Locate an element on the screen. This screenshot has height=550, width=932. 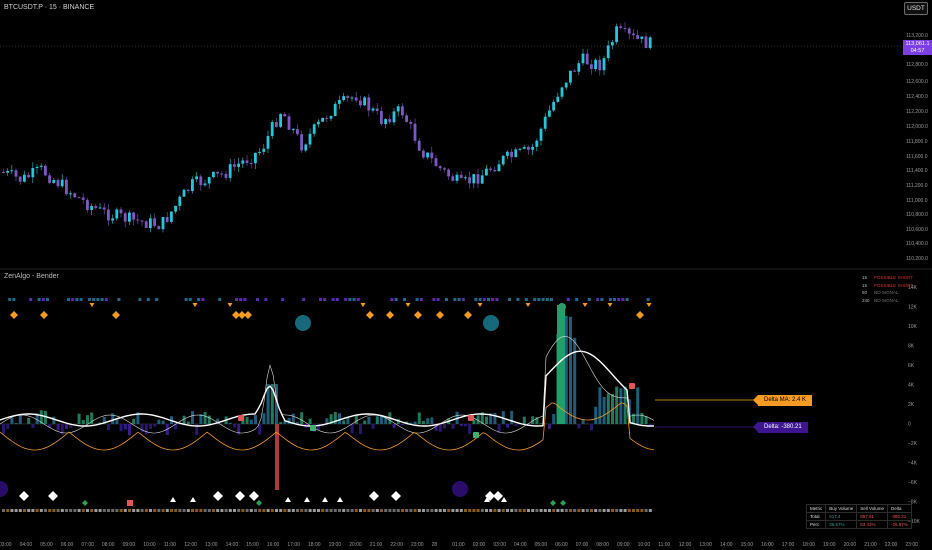
time-axis-label: 03:00 is located at coordinates (6, 545).